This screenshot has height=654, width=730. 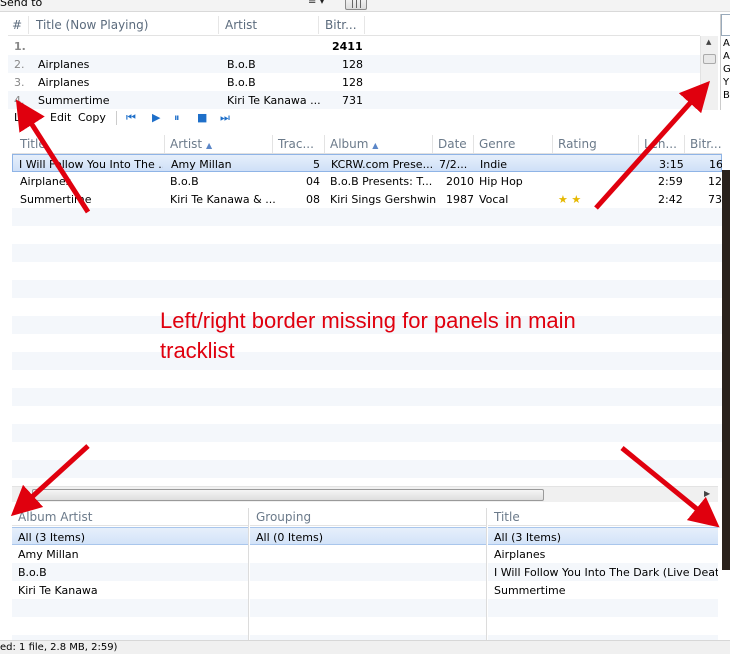 I want to click on filter-header: Grouping, so click(x=368, y=517).